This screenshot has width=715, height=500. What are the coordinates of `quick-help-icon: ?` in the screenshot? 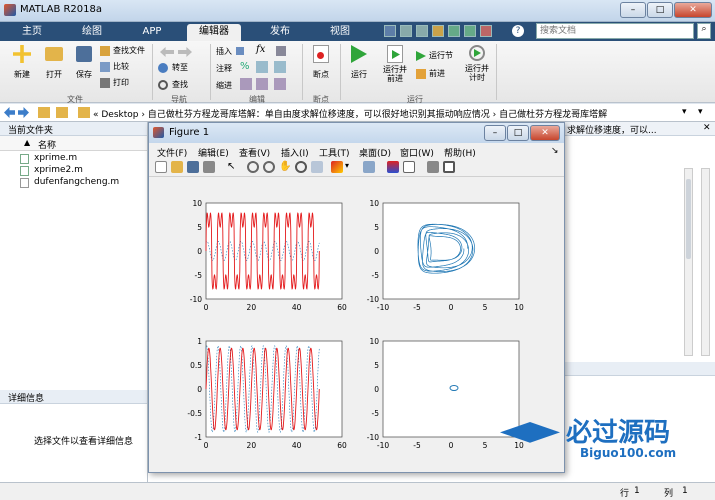 It's located at (518, 31).